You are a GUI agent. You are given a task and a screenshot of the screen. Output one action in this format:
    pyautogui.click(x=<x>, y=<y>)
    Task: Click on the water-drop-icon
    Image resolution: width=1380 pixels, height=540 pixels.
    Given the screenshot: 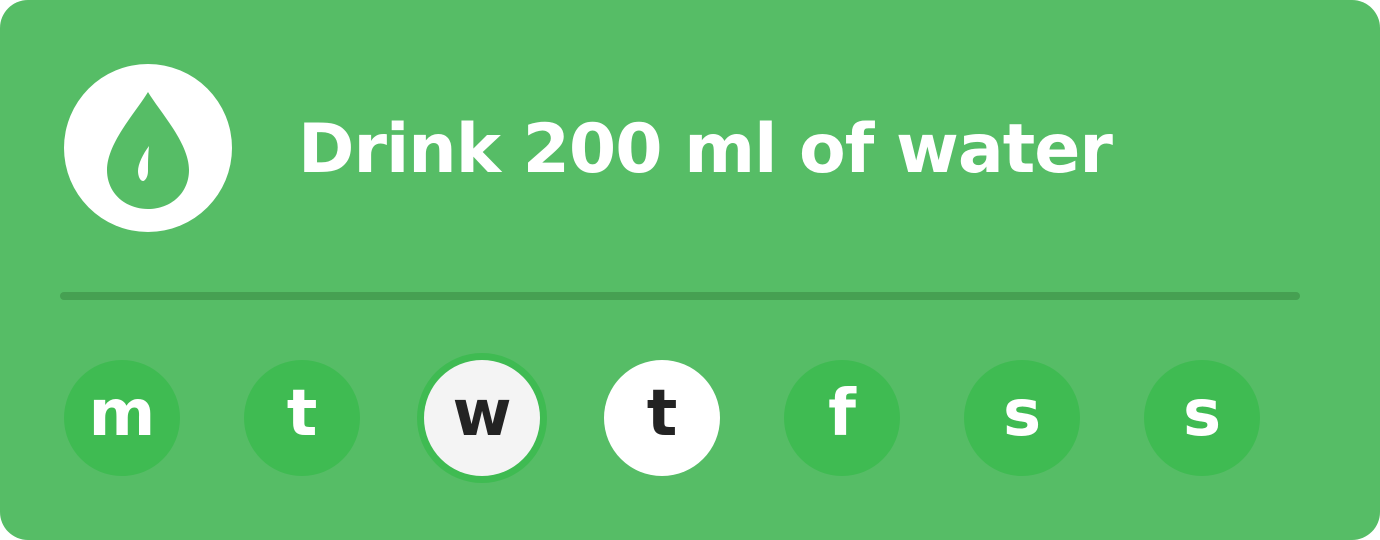 What is the action you would take?
    pyautogui.click(x=148, y=150)
    